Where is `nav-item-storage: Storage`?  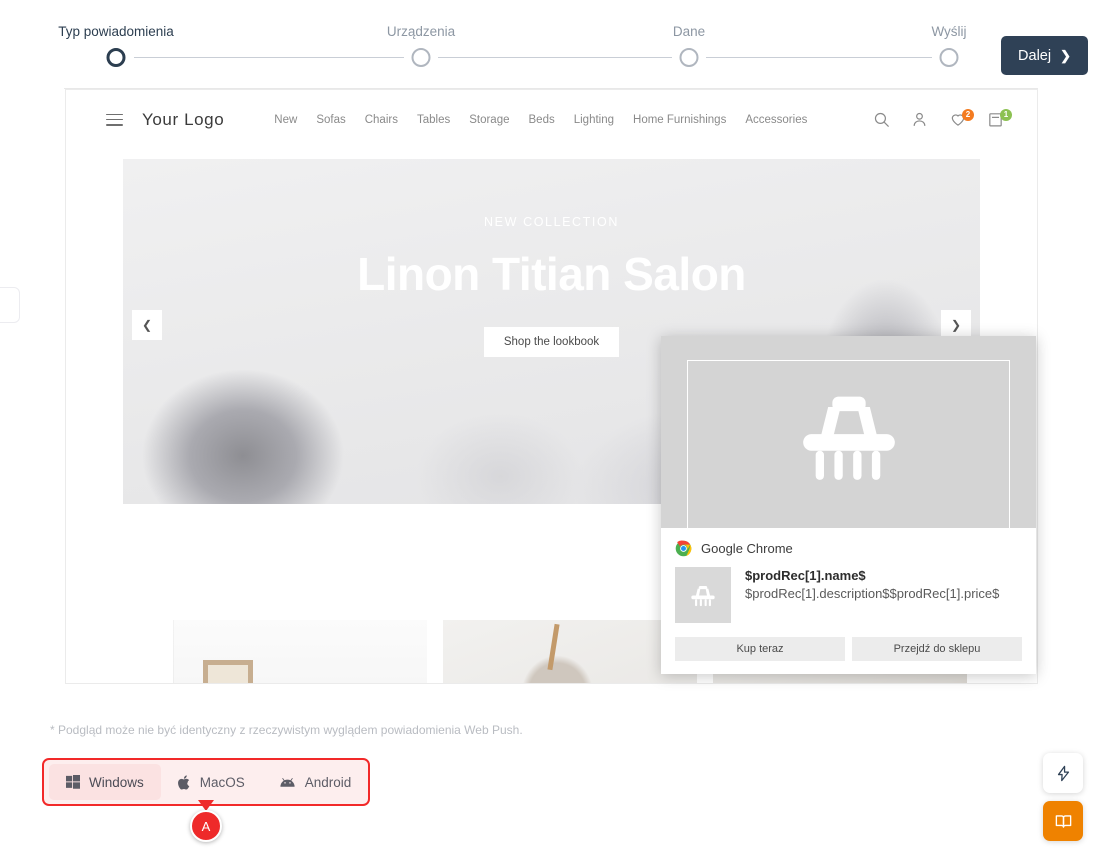
nav-item-storage: Storage is located at coordinates (489, 120).